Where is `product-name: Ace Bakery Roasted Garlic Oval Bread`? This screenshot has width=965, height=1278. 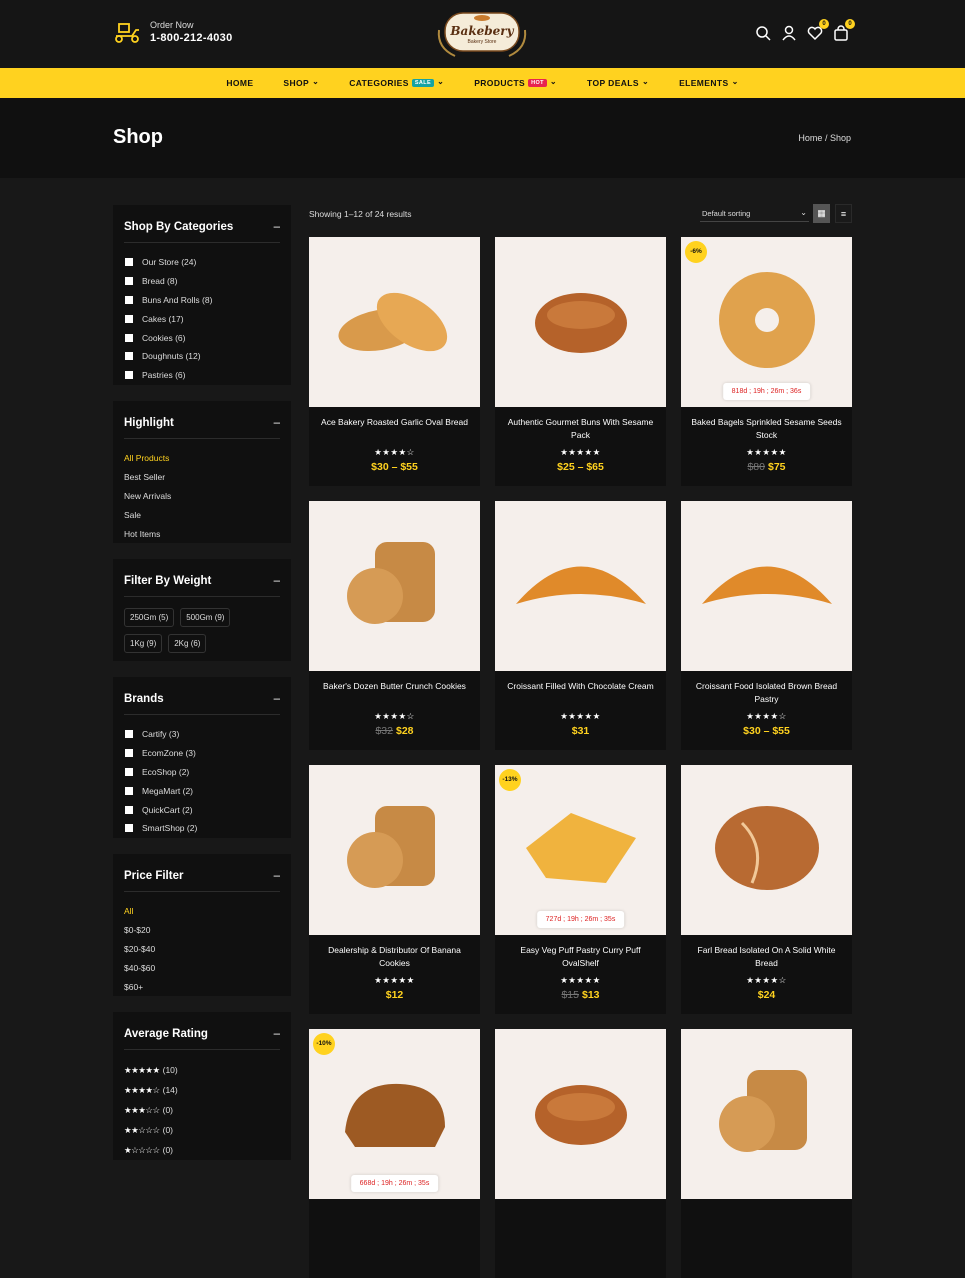
product-name: Ace Bakery Roasted Garlic Oval Bread is located at coordinates (394, 425).